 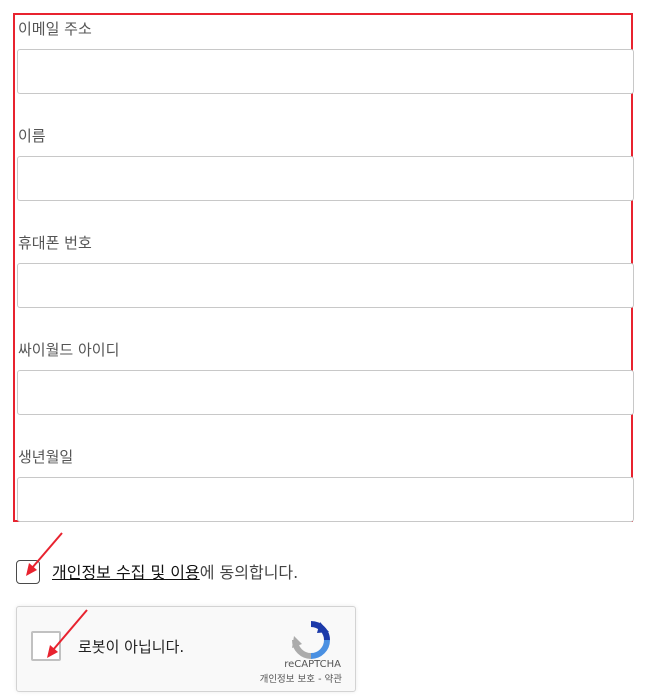 I want to click on privacy-consent-row: 개인정보 수집 및 이용에 동의합니다., so click(x=216, y=574).